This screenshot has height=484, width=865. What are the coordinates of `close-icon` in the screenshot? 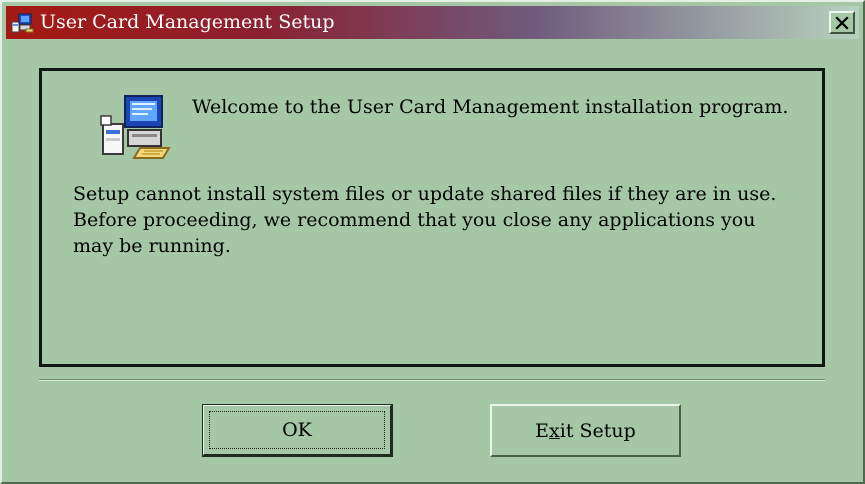 It's located at (842, 22).